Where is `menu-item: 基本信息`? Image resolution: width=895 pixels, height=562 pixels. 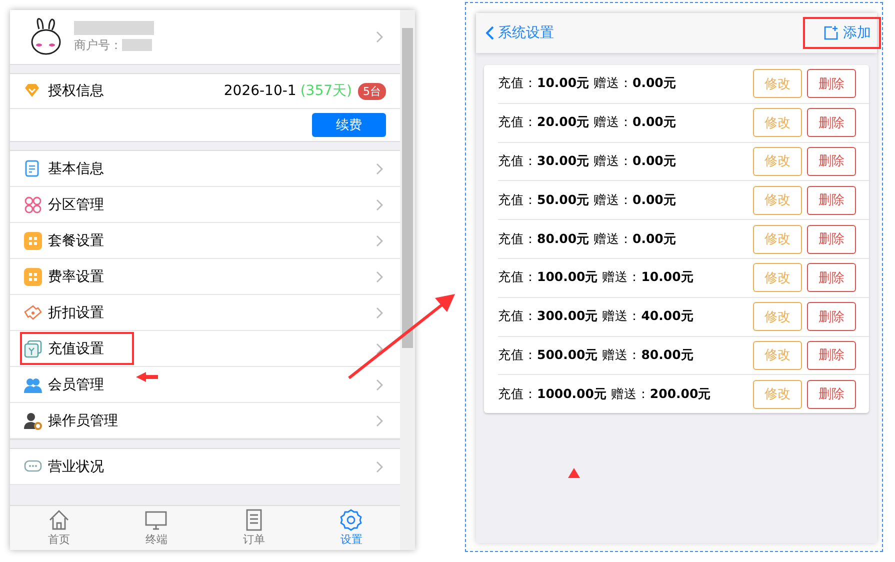
menu-item: 基本信息 is located at coordinates (205, 169).